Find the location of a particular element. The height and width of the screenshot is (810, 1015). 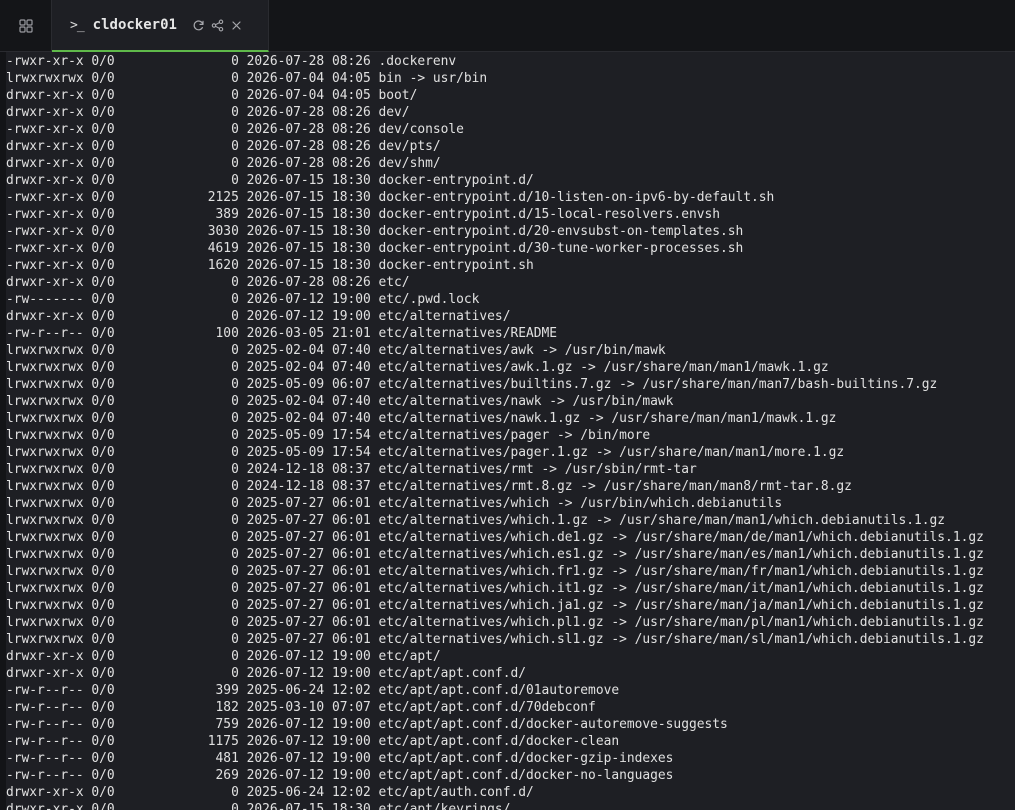

tab-terminal-session: >_ cldocker01 is located at coordinates (160, 26).